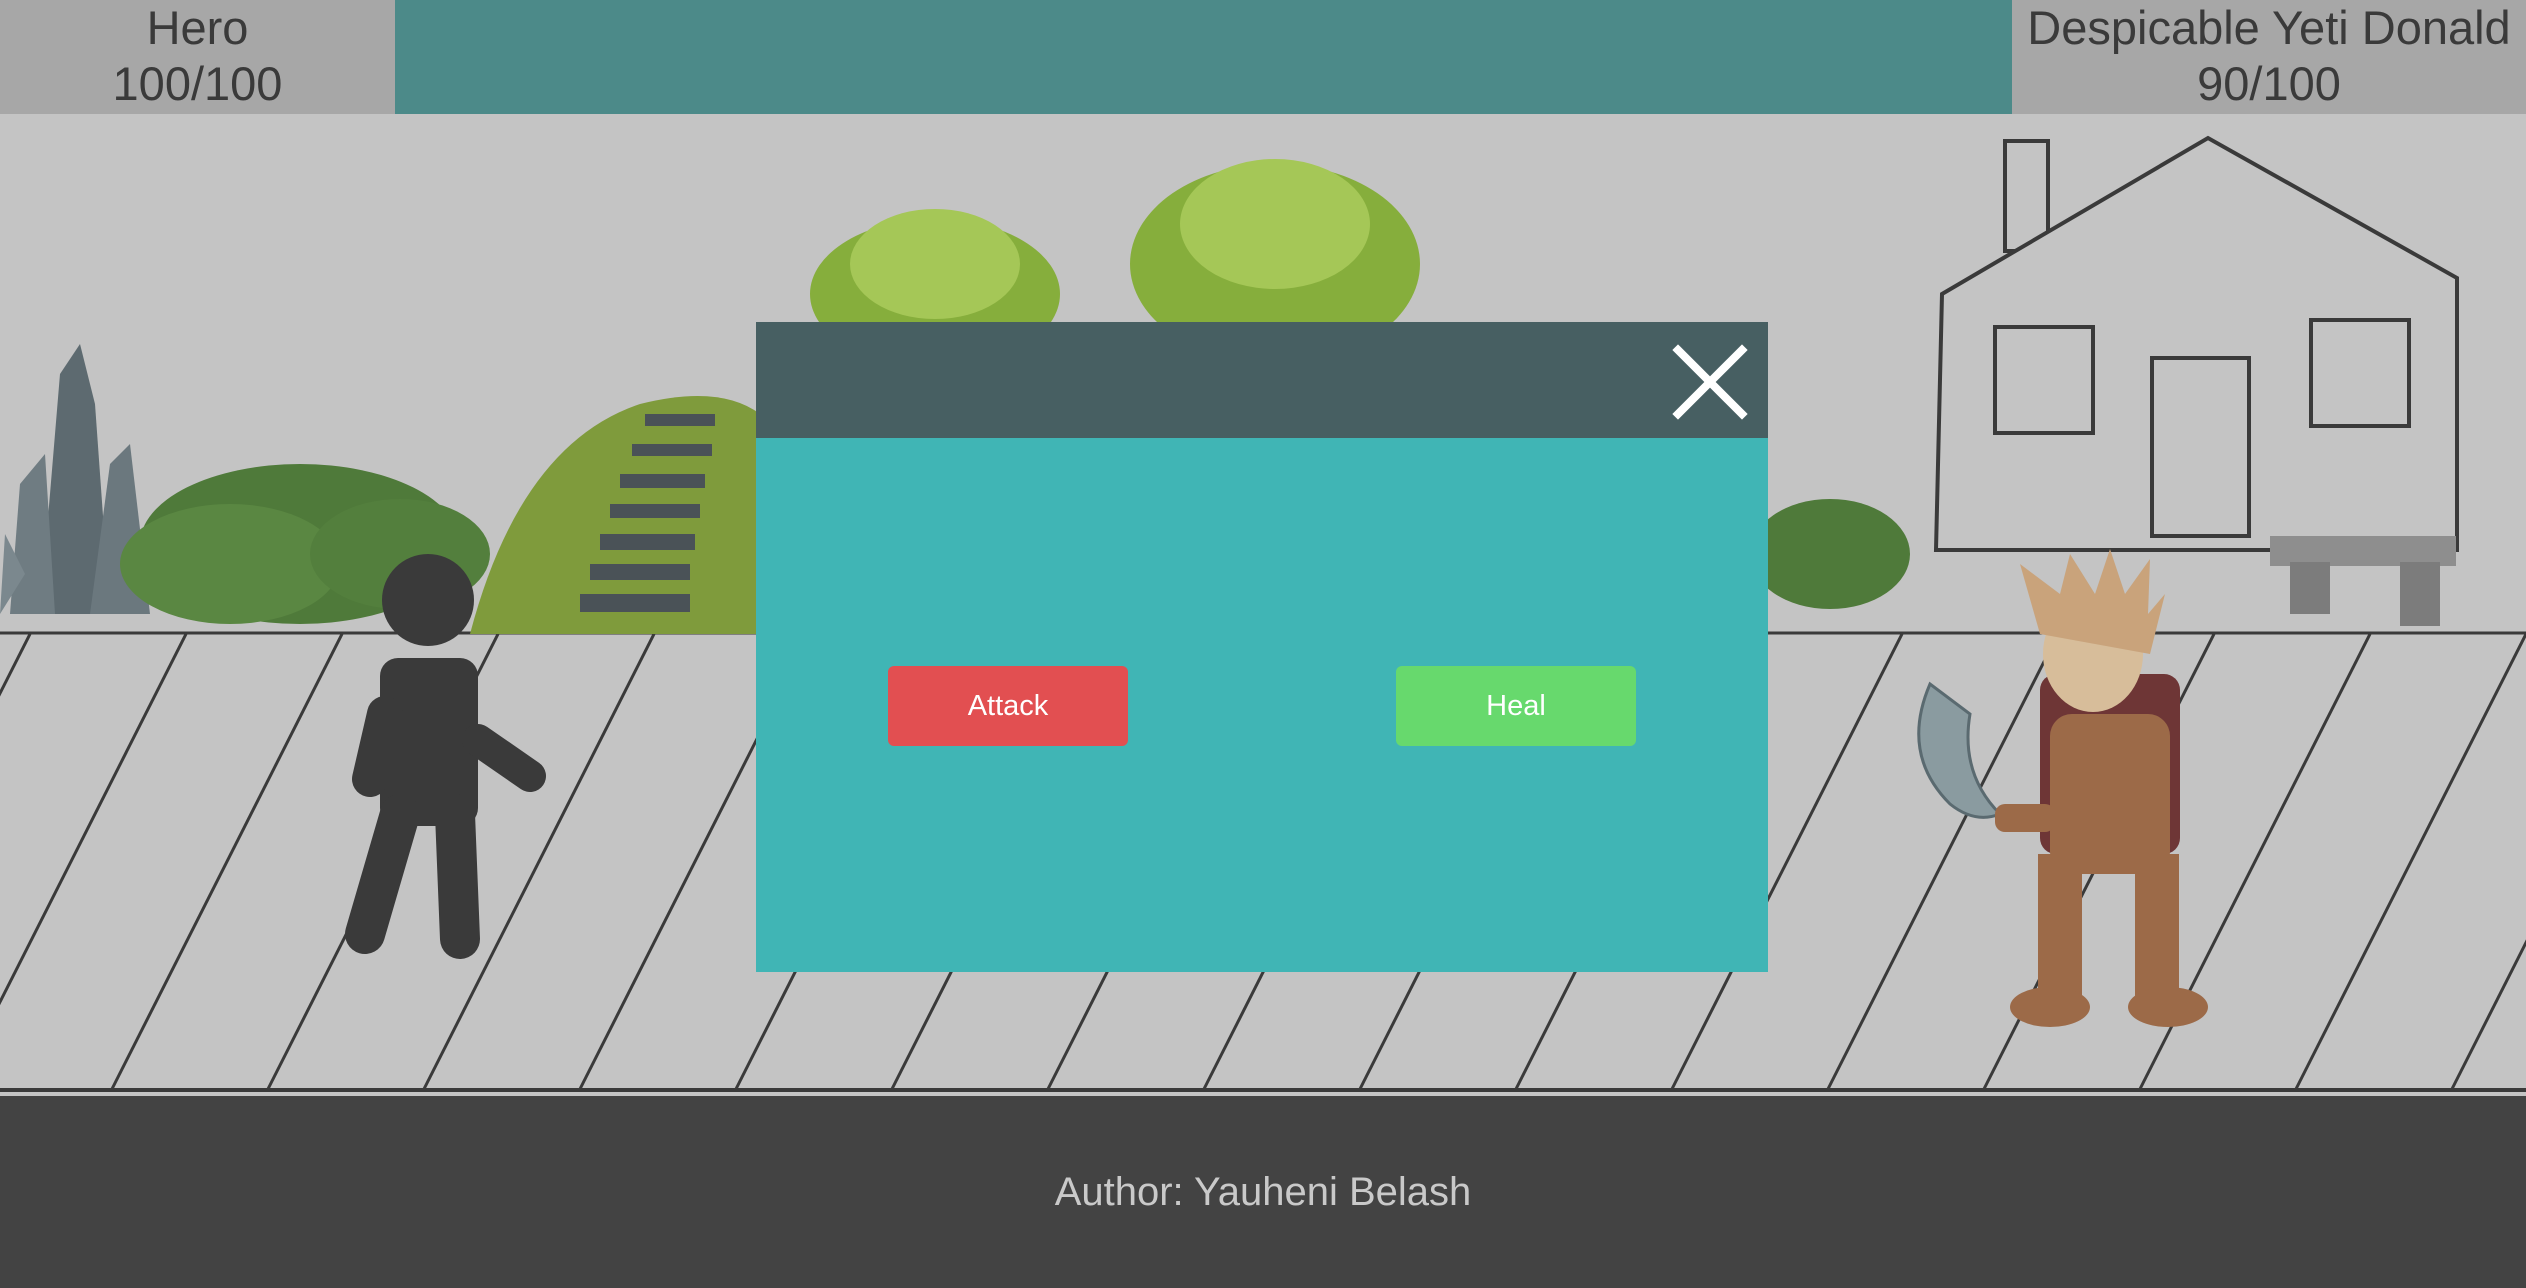  What do you see at coordinates (1203, 57) in the screenshot?
I see `hud-bar` at bounding box center [1203, 57].